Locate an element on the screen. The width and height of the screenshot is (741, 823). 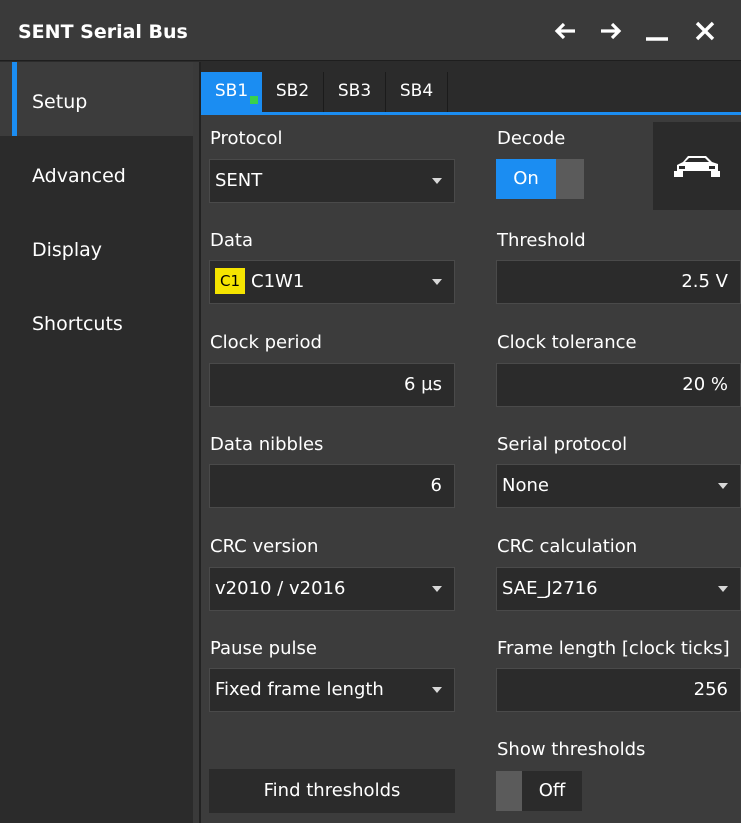
crc-version-select: v2010 / v2016 is located at coordinates (332, 589).